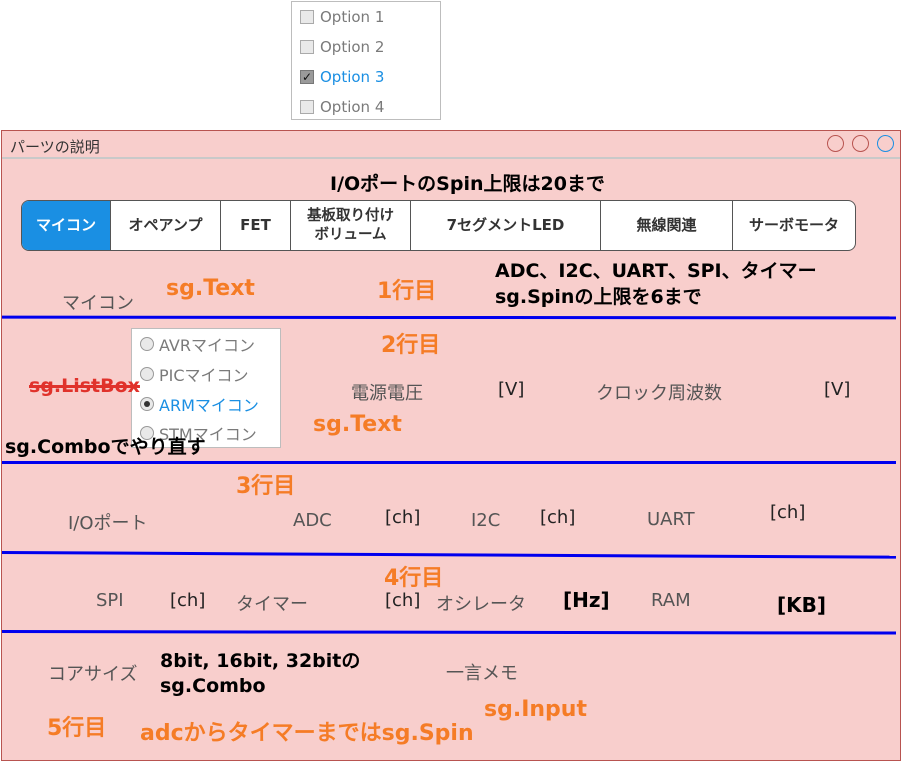  Describe the element at coordinates (860, 143) in the screenshot. I see `minimize-window-button` at that location.